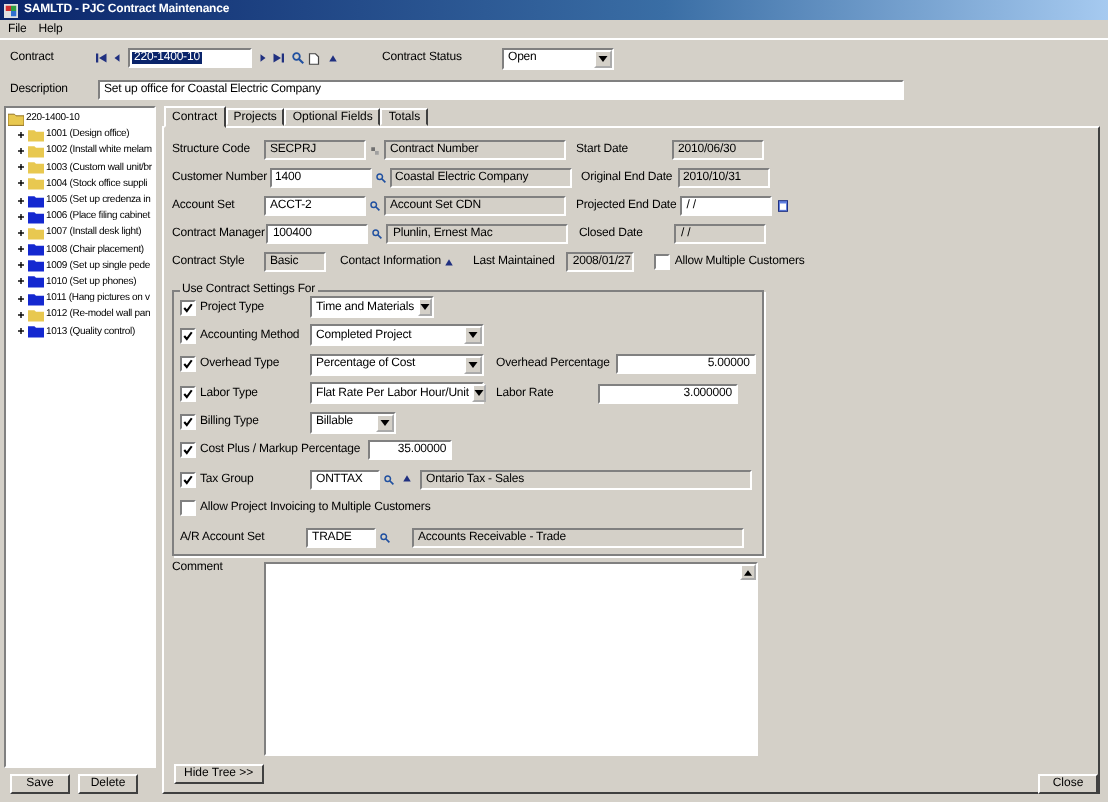 This screenshot has height=802, width=1108. I want to click on last-record-icon, so click(278, 58).